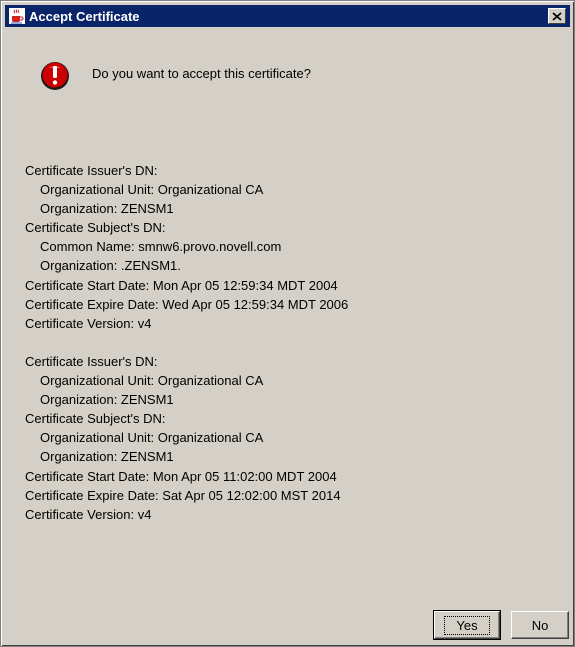 This screenshot has width=575, height=647. Describe the element at coordinates (152, 438) in the screenshot. I see `subject-ou: Organizational Unit: Organizational CA` at that location.